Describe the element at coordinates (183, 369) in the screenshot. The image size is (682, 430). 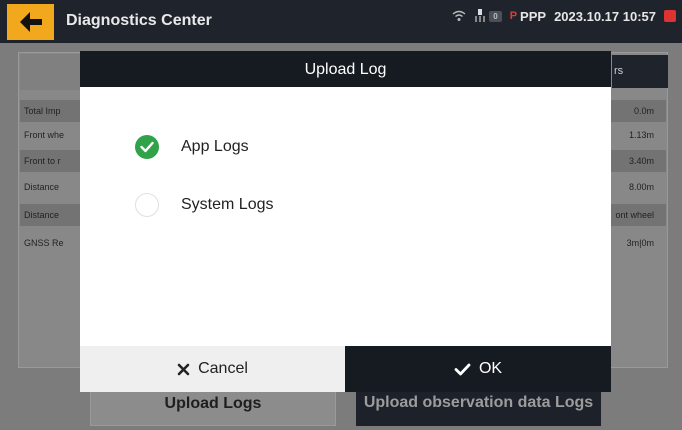
I see `close-icon` at that location.